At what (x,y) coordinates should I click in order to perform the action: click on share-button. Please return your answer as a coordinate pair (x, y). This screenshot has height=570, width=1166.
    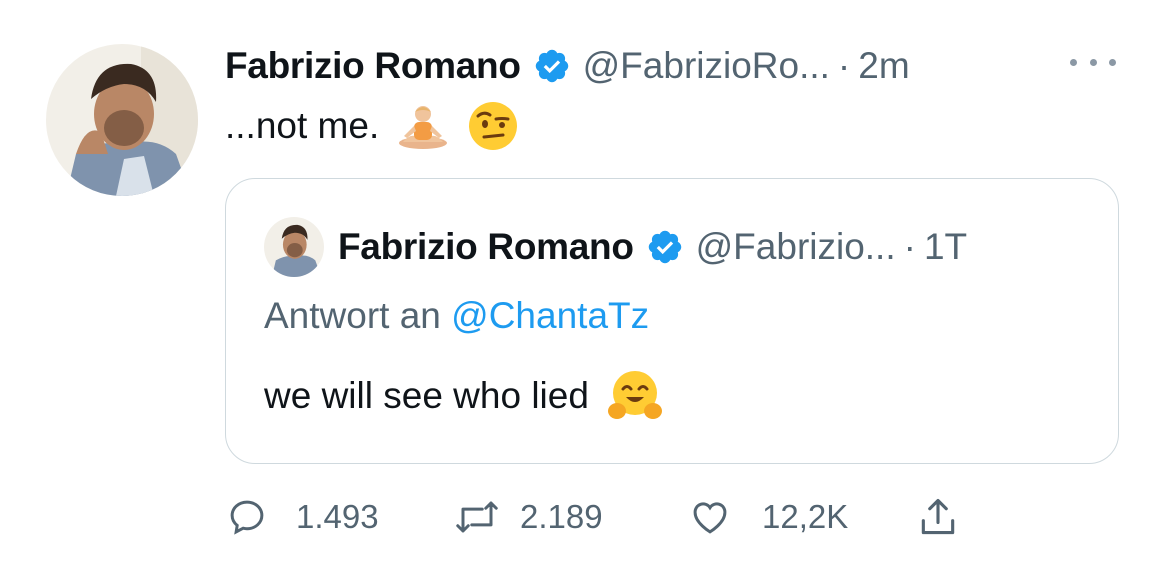
    Looking at the image, I should click on (938, 517).